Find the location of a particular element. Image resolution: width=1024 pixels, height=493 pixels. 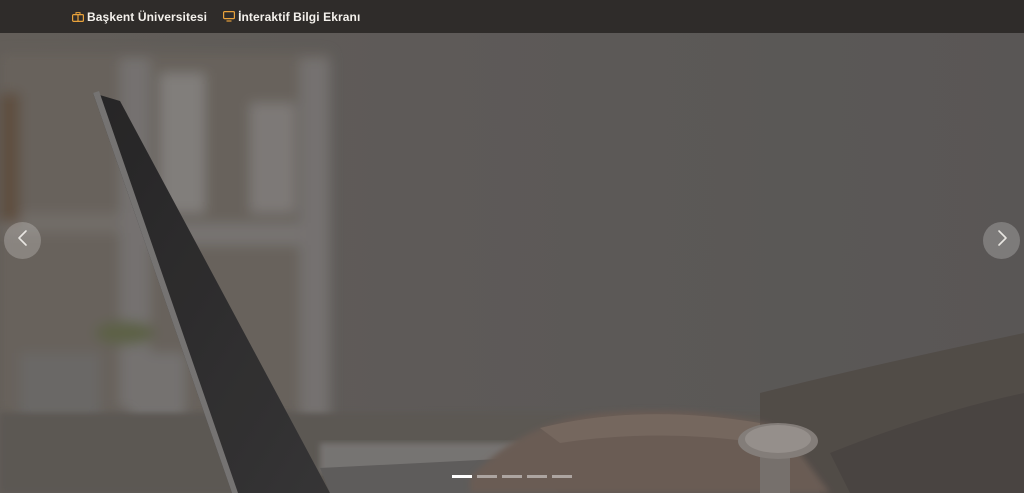

baskent-universitesi-link: Başkent Üniversitesi is located at coordinates (139, 17).